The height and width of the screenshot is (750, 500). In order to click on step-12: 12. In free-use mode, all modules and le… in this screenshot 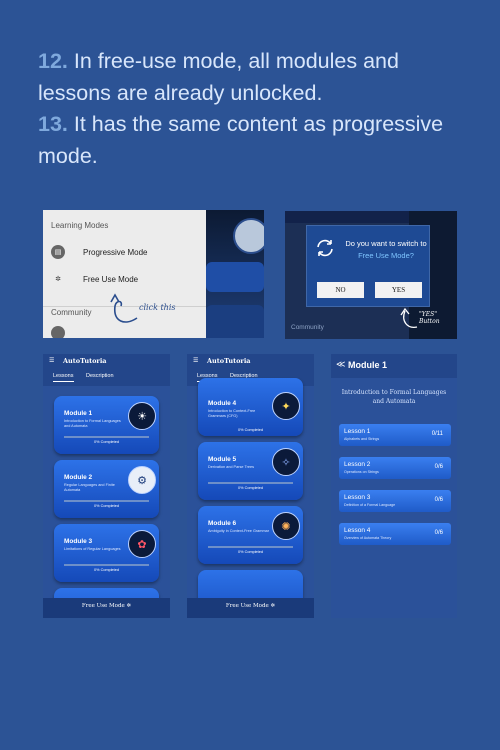, I will do `click(253, 77)`.